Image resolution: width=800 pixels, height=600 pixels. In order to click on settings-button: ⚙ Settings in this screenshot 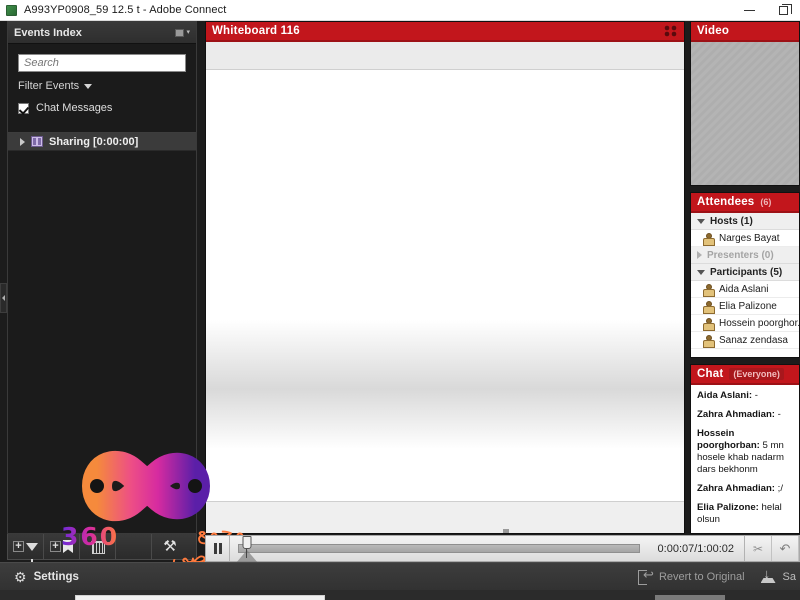, I will do `click(39, 577)`.